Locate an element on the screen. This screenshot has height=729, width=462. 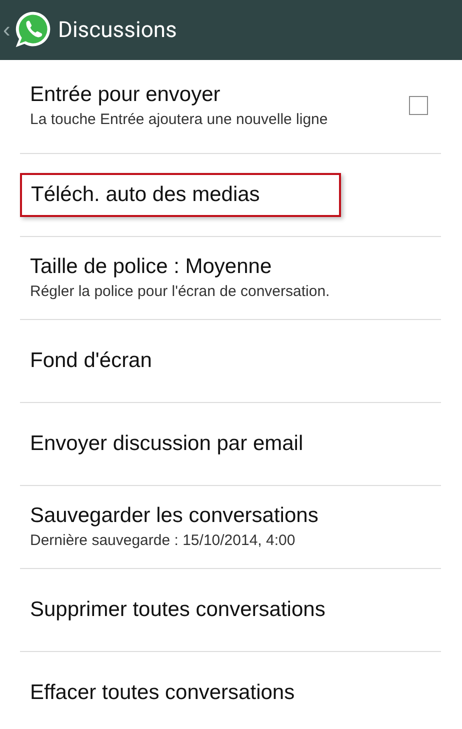
settings-item: Envoyer discussion par email is located at coordinates (230, 444).